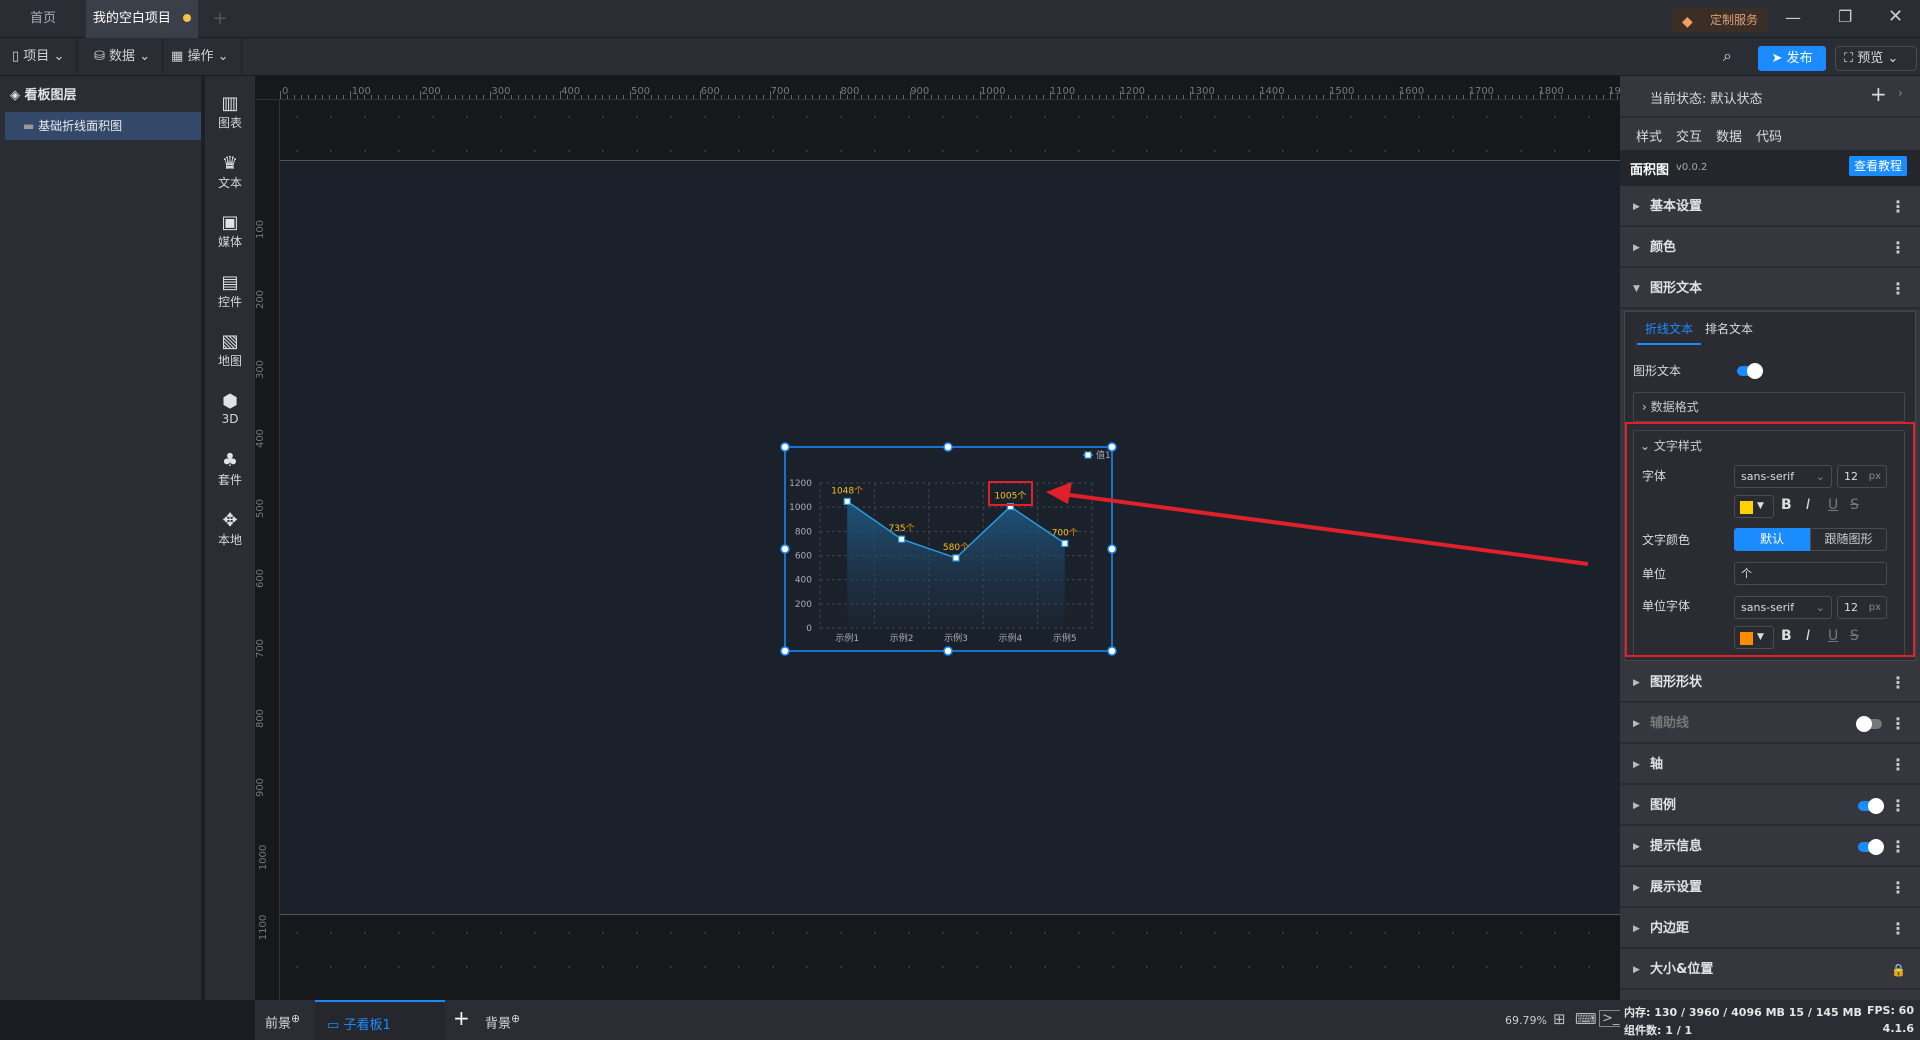  I want to click on current-state: 当前状态: 默认状态, so click(1706, 97).